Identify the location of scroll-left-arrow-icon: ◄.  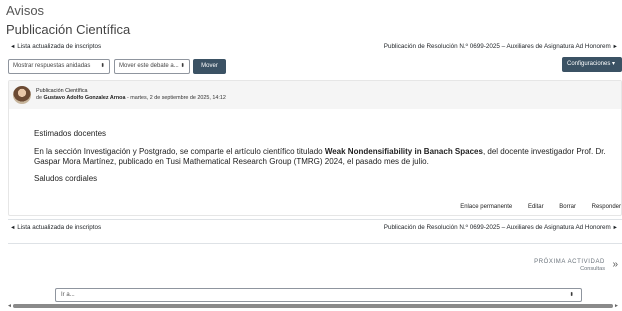
(9, 306).